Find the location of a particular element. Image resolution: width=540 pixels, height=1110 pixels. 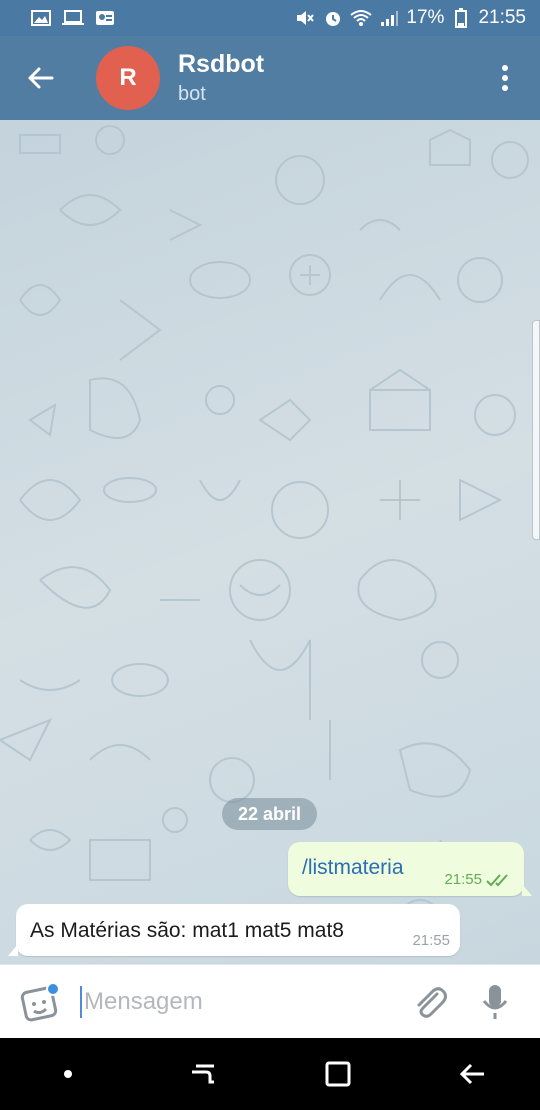

scrollbar-thumb is located at coordinates (536, 430).